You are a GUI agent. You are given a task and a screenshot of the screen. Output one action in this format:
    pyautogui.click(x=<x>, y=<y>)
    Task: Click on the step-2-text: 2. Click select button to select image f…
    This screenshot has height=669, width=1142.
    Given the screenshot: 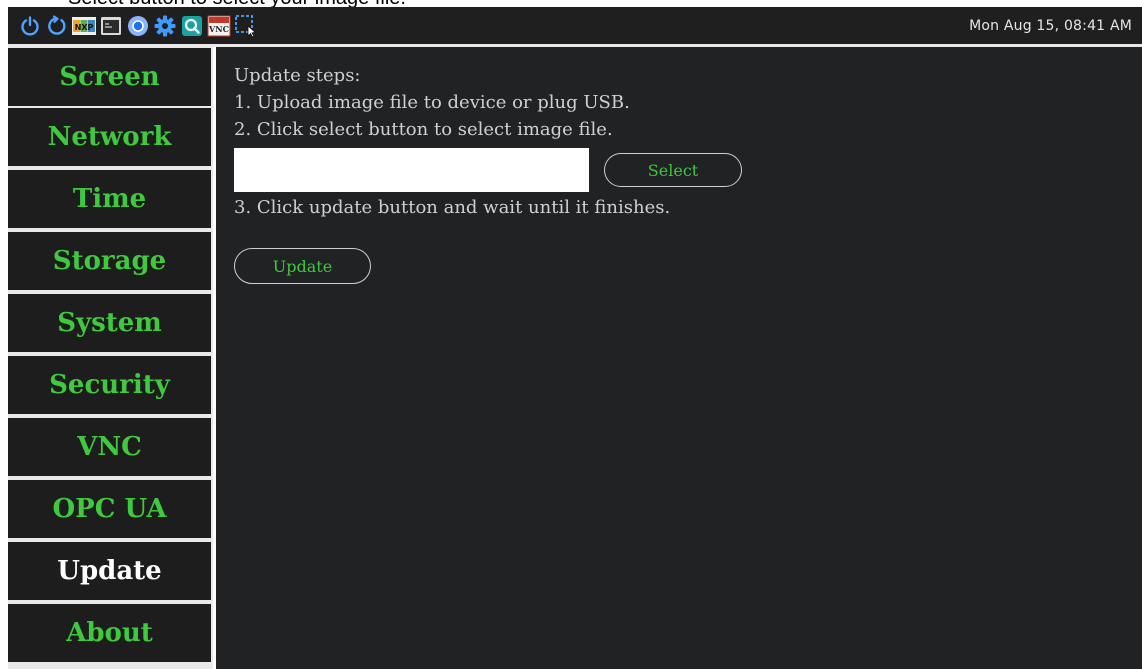 What is the action you would take?
    pyautogui.click(x=423, y=129)
    